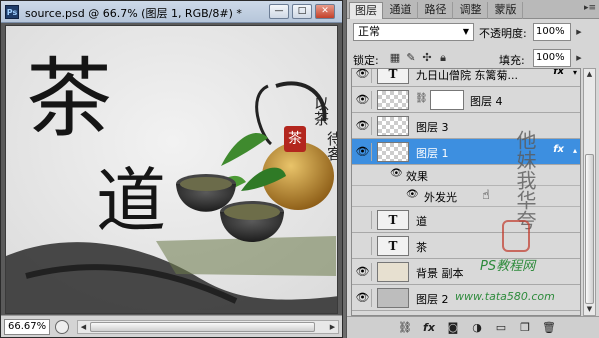 This screenshot has width=599, height=338. What do you see at coordinates (575, 150) in the screenshot?
I see `expand-arrow-icon: ▴` at bounding box center [575, 150].